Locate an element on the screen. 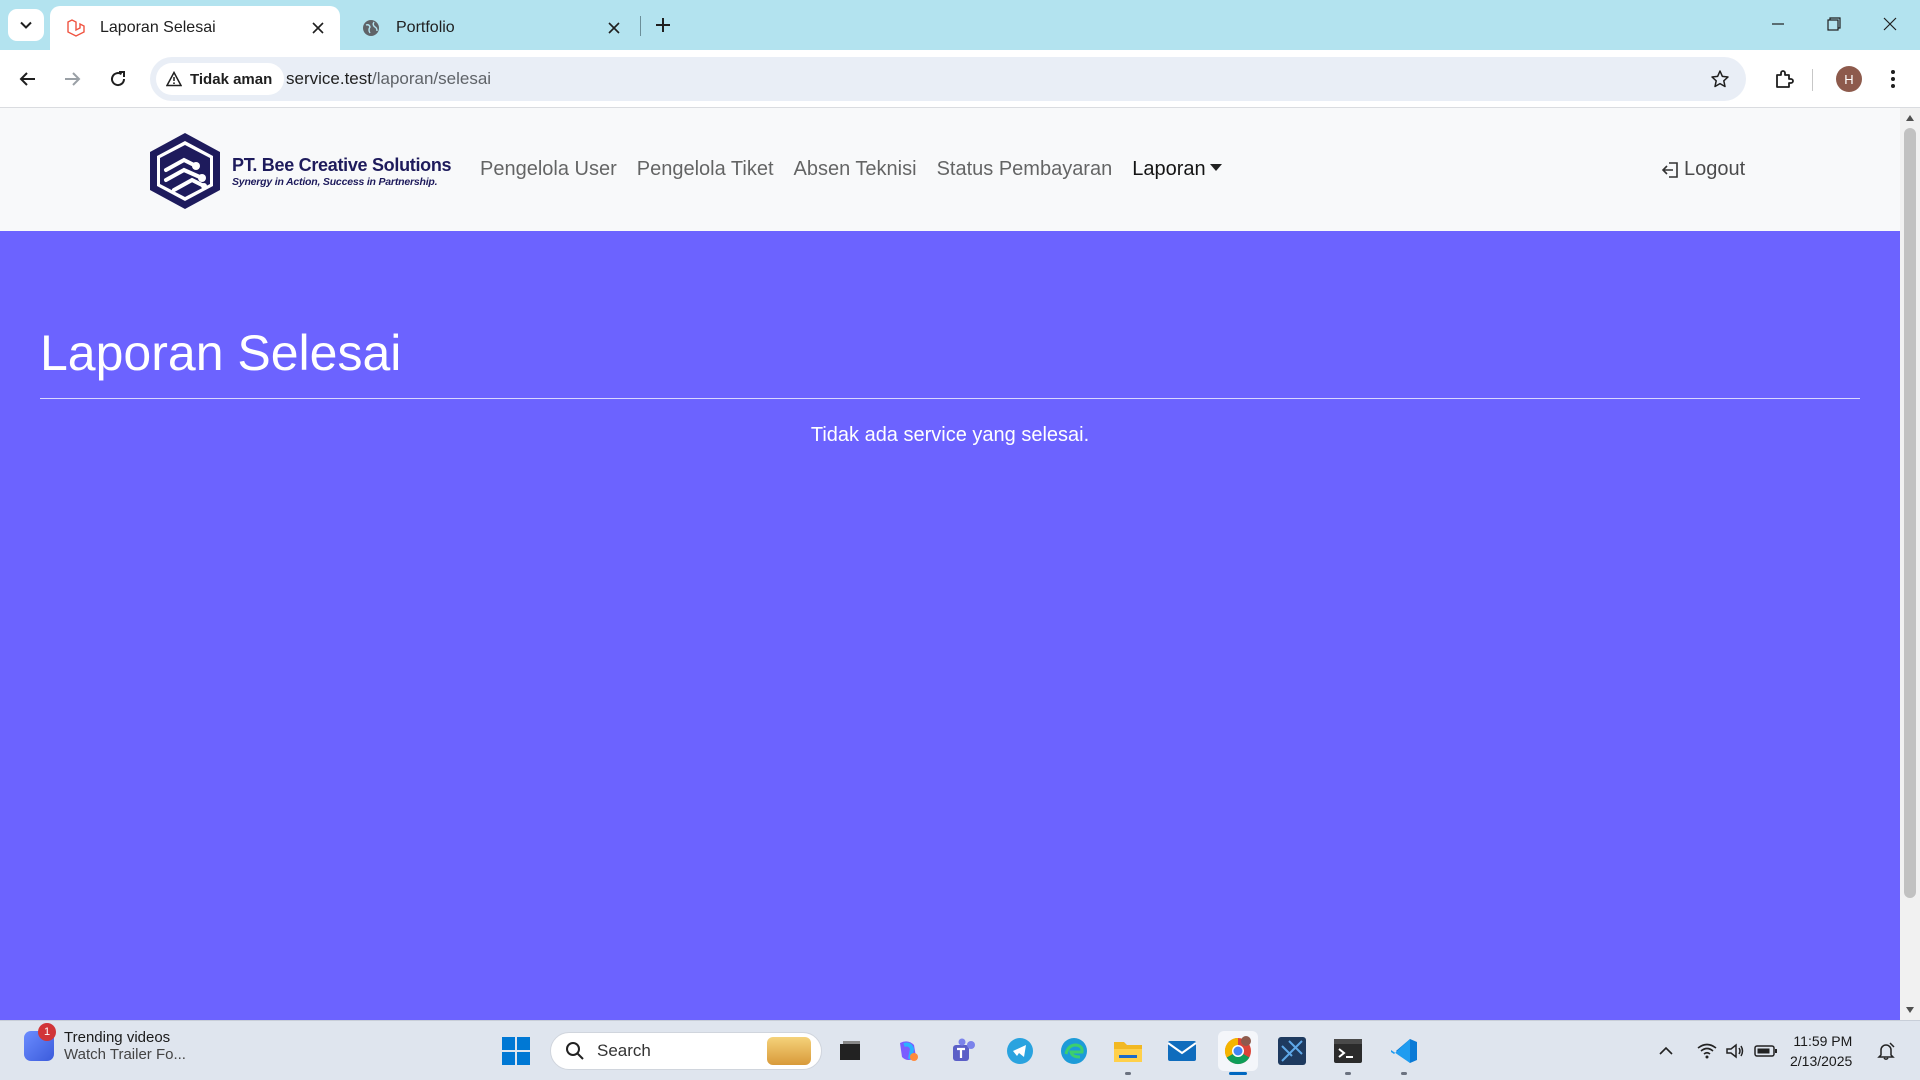 The width and height of the screenshot is (1920, 1080). notification-badge: 1 is located at coordinates (47, 1032).